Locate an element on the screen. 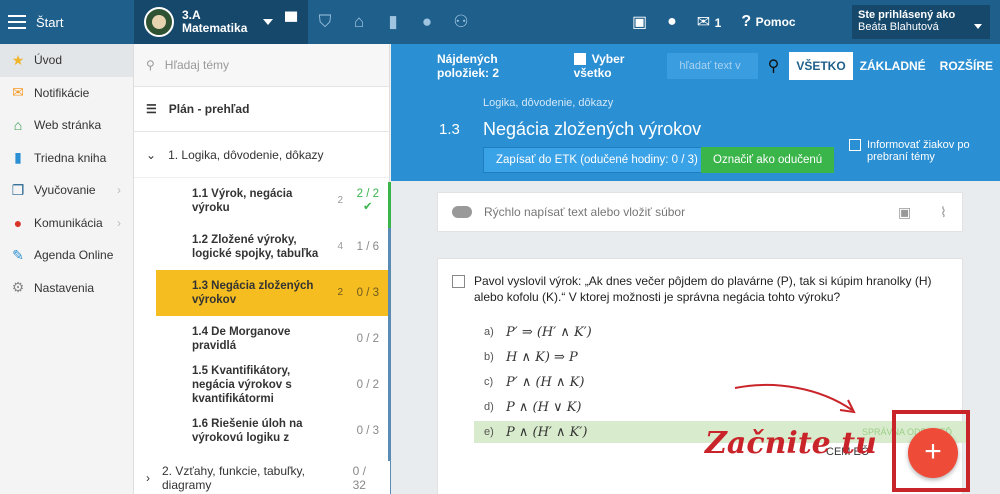 The image size is (1000, 494). mark-taught-button: Označiť ako odučenú is located at coordinates (768, 160).